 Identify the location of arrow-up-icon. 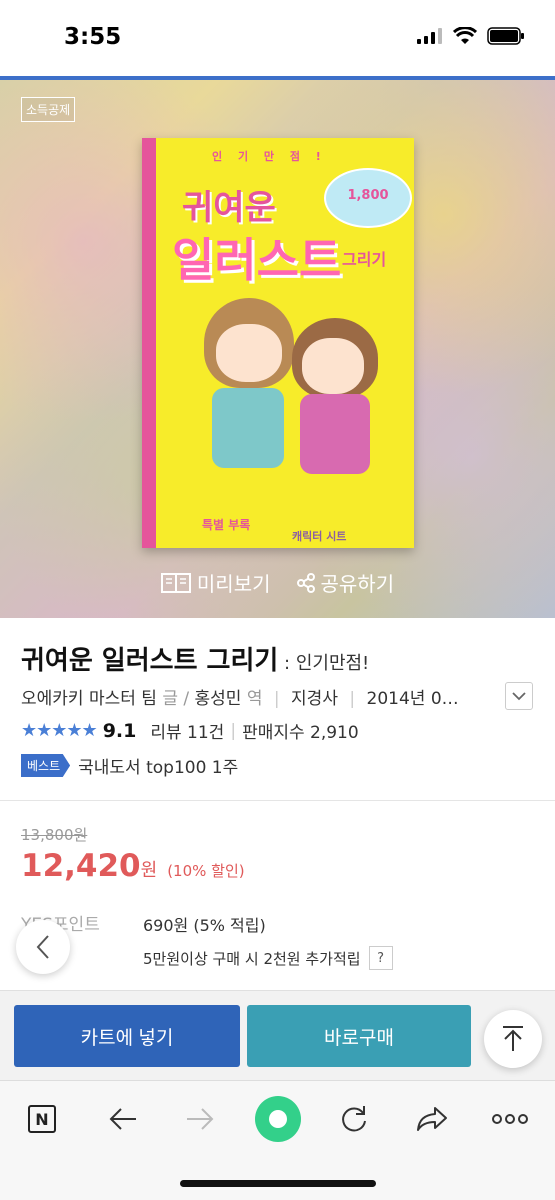
(513, 1038).